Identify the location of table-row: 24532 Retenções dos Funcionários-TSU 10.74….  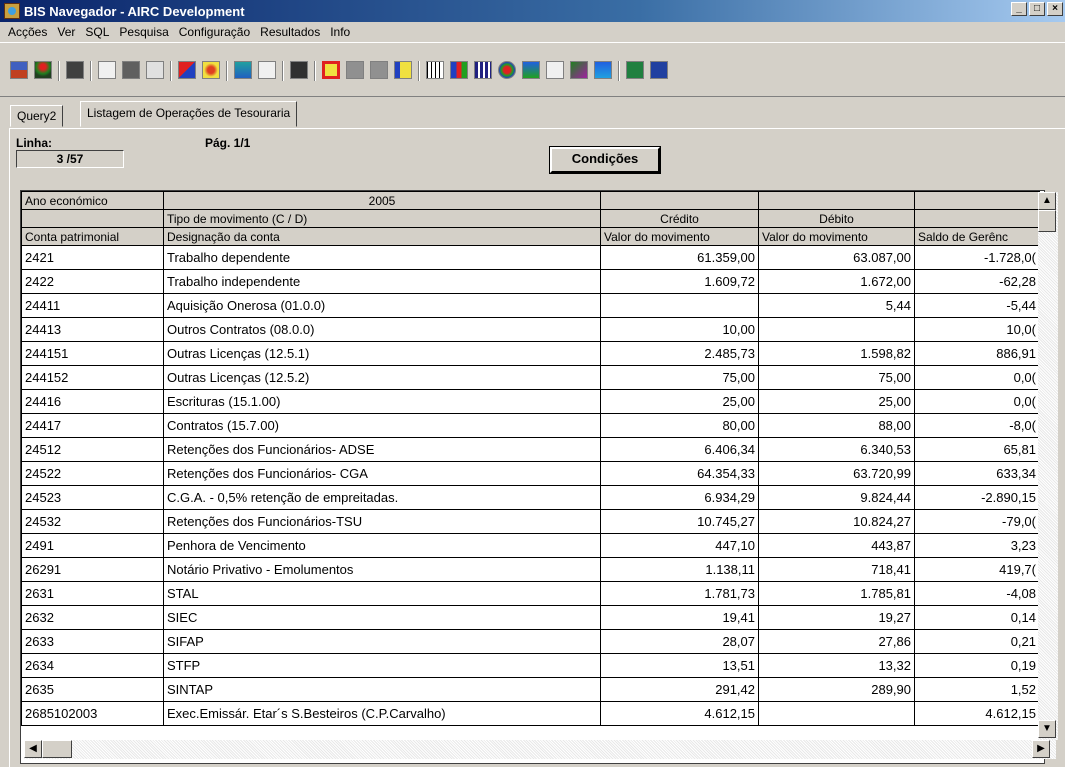
(530, 521).